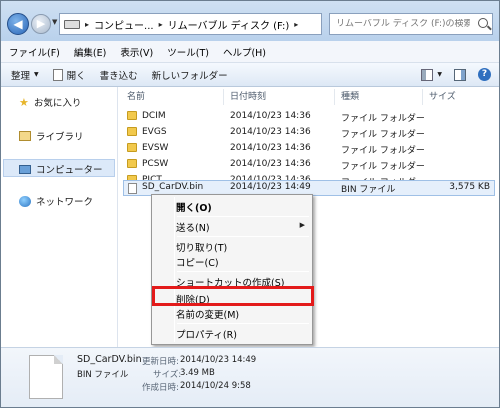 The image size is (500, 408). Describe the element at coordinates (270, 187) in the screenshot. I see `file-date: 2014/10/23 14:49` at that location.